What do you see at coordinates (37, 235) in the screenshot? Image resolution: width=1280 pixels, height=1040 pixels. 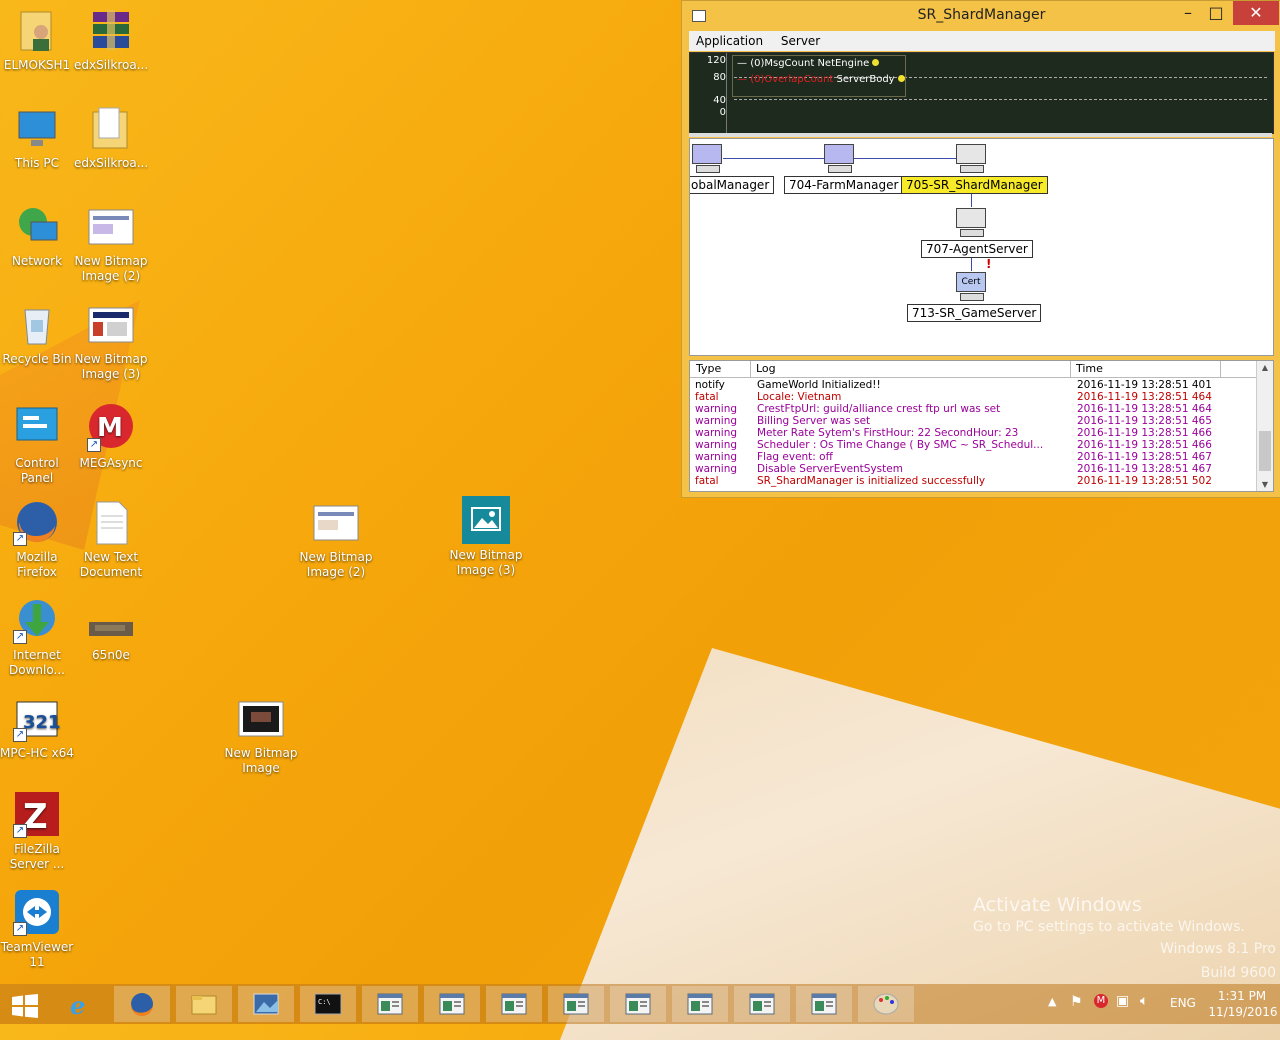 I see `desktop-icon-network: Network` at bounding box center [37, 235].